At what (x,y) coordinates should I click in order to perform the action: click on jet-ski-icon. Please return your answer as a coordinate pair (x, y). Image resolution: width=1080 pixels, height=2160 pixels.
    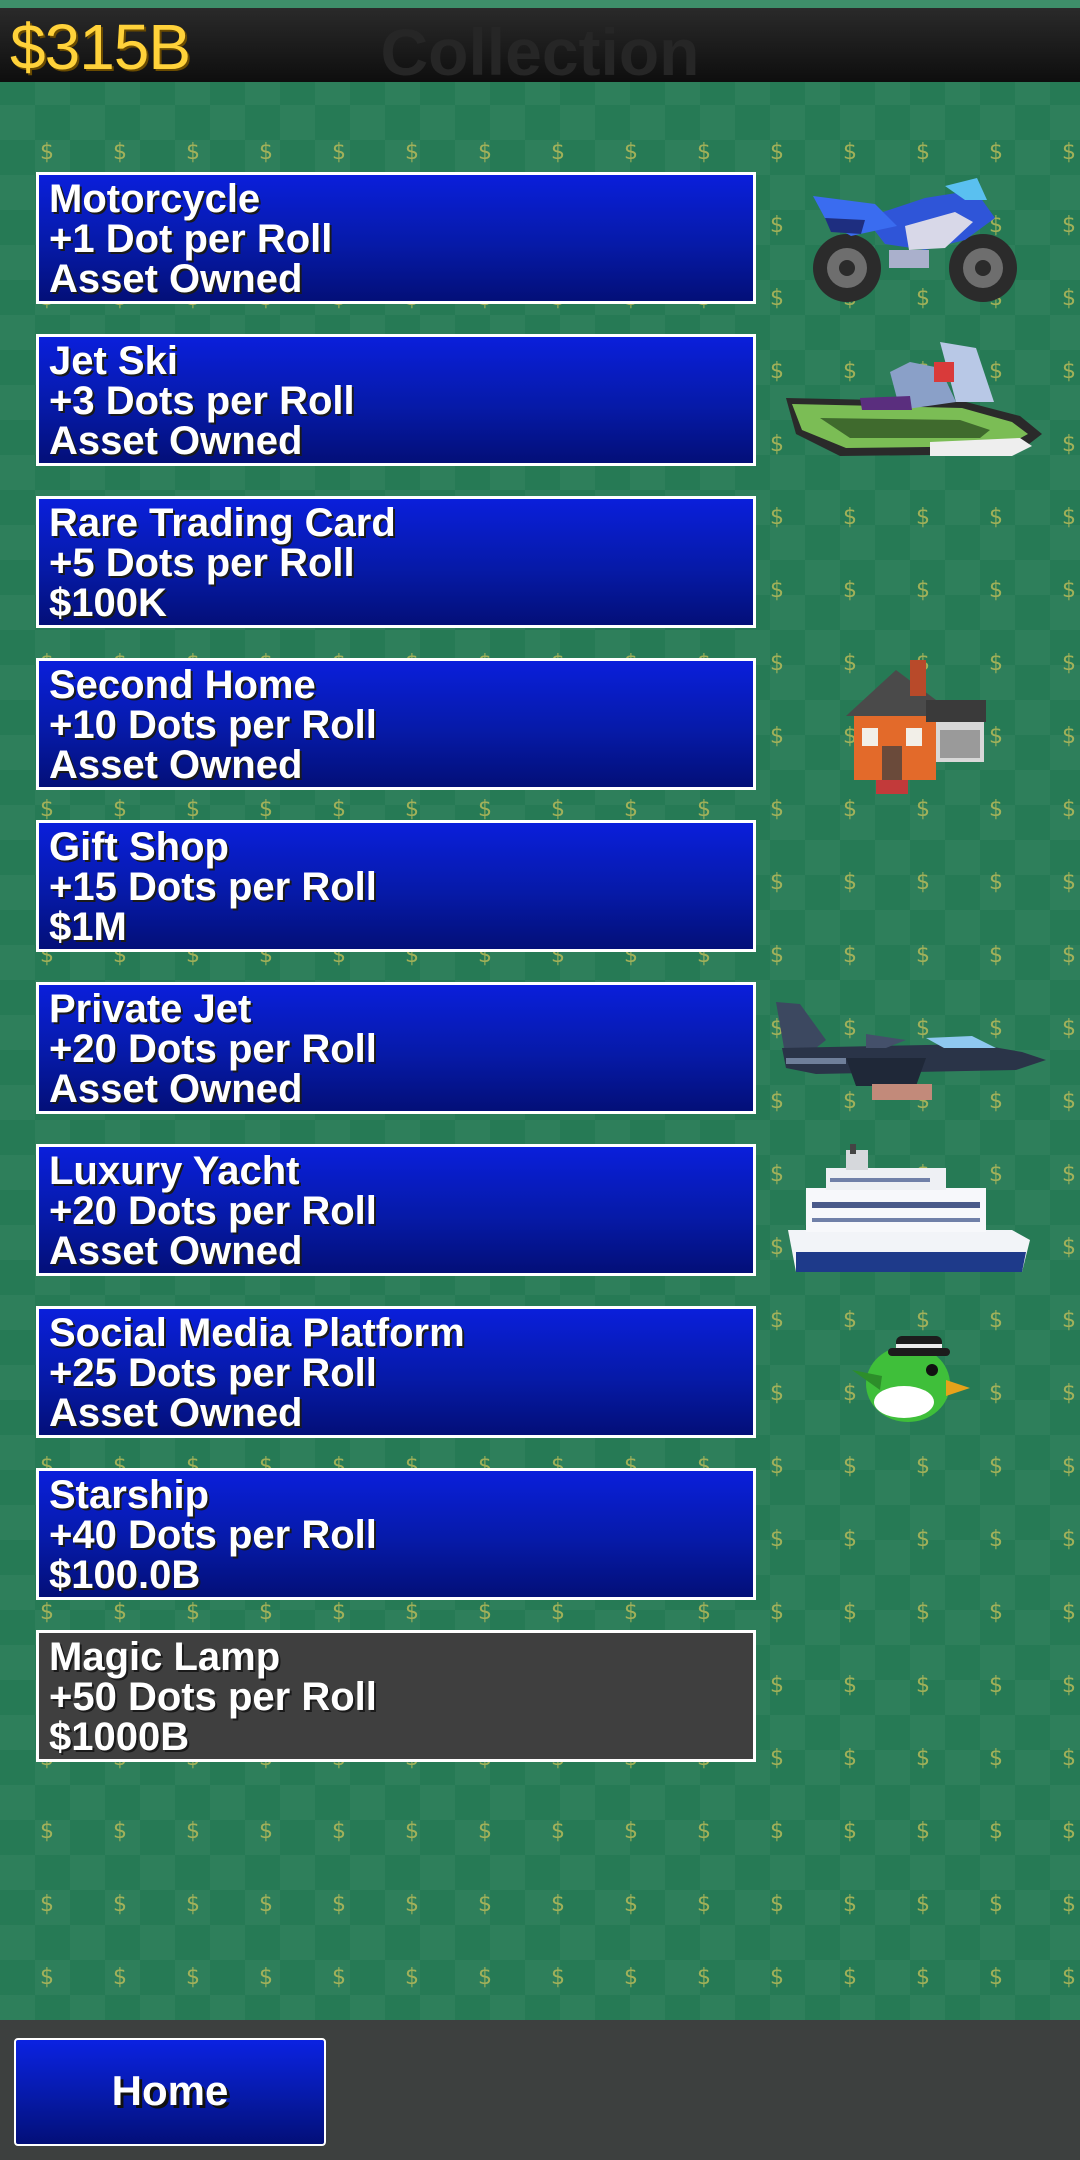
    Looking at the image, I should click on (914, 399).